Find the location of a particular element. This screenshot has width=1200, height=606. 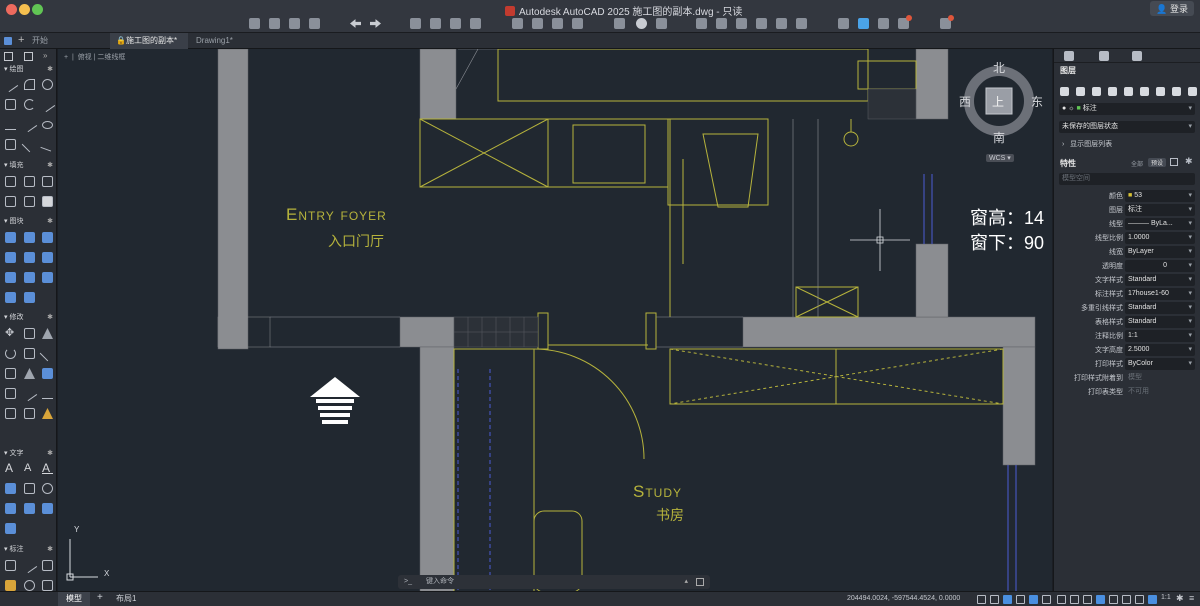

prop-row-color: 颜色 ■ 53 is located at coordinates (1127, 196).